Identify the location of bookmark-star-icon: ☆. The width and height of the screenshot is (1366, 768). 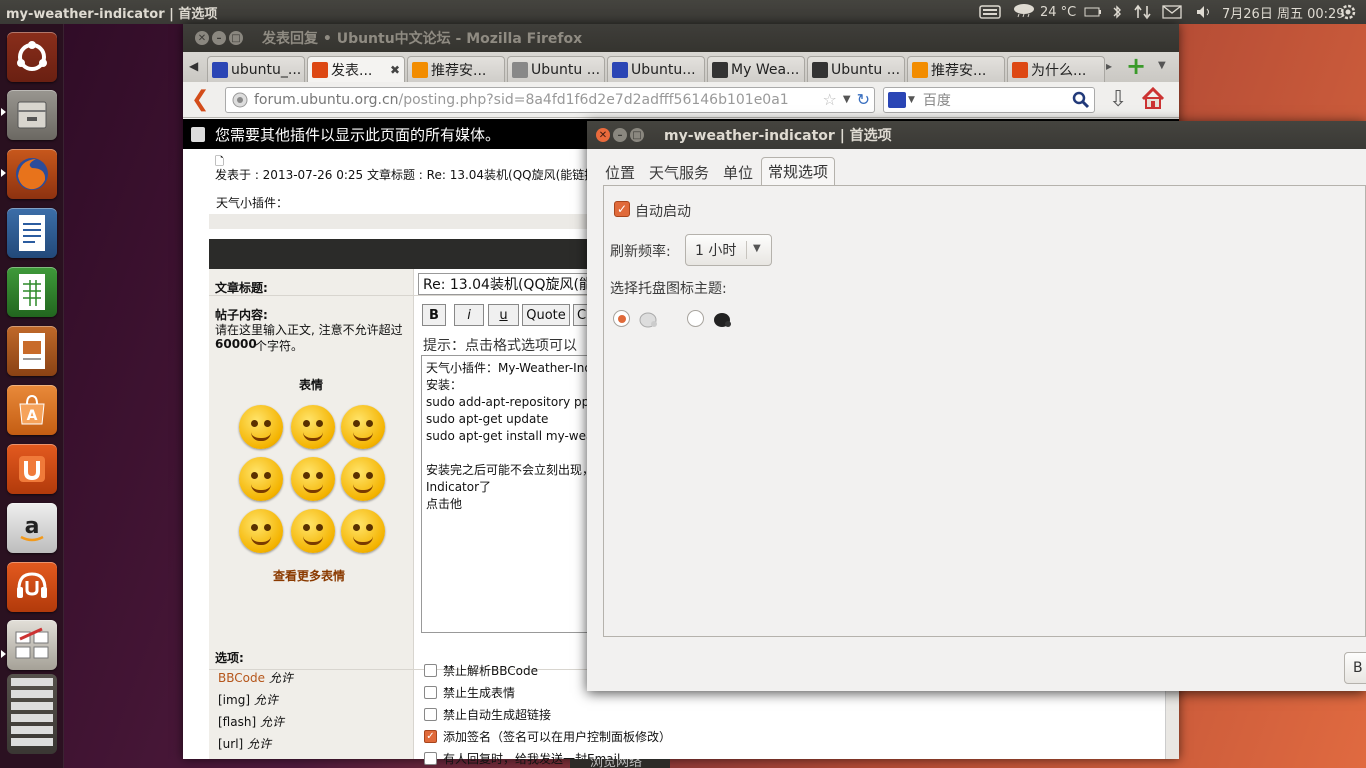
(830, 99).